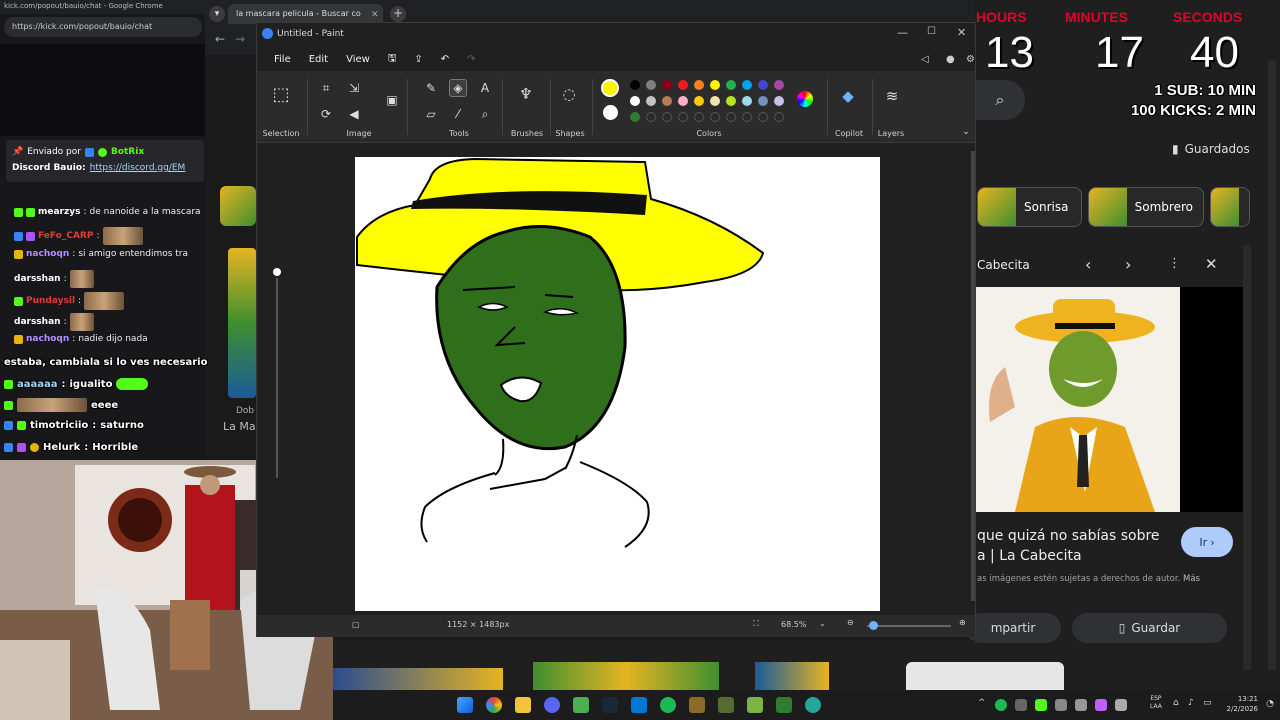 Image resolution: width=1280 pixels, height=720 pixels. Describe the element at coordinates (1207, 542) in the screenshot. I see `go-button: Ir ›` at that location.